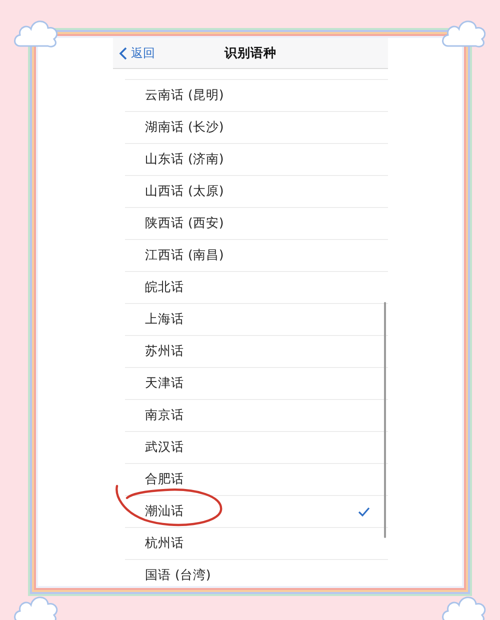 The height and width of the screenshot is (620, 500). Describe the element at coordinates (256, 573) in the screenshot. I see `language-option: 国语 (台湾)` at that location.